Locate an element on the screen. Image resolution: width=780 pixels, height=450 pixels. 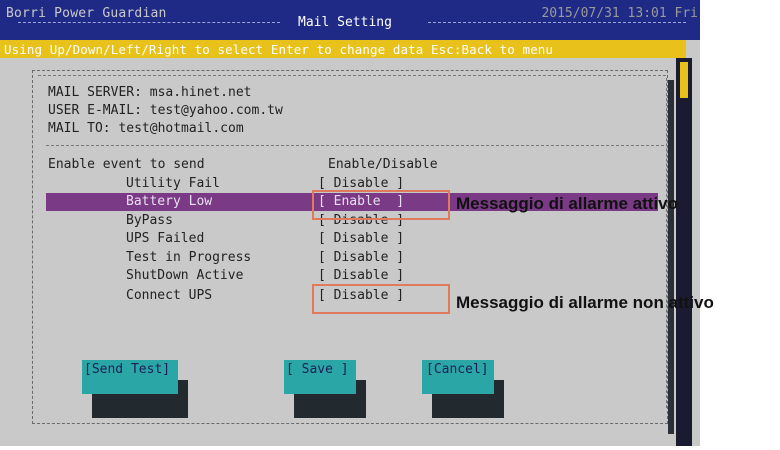
user-email-field: USER E-MAIL: test@yahoo.com.tw is located at coordinates (165, 110).